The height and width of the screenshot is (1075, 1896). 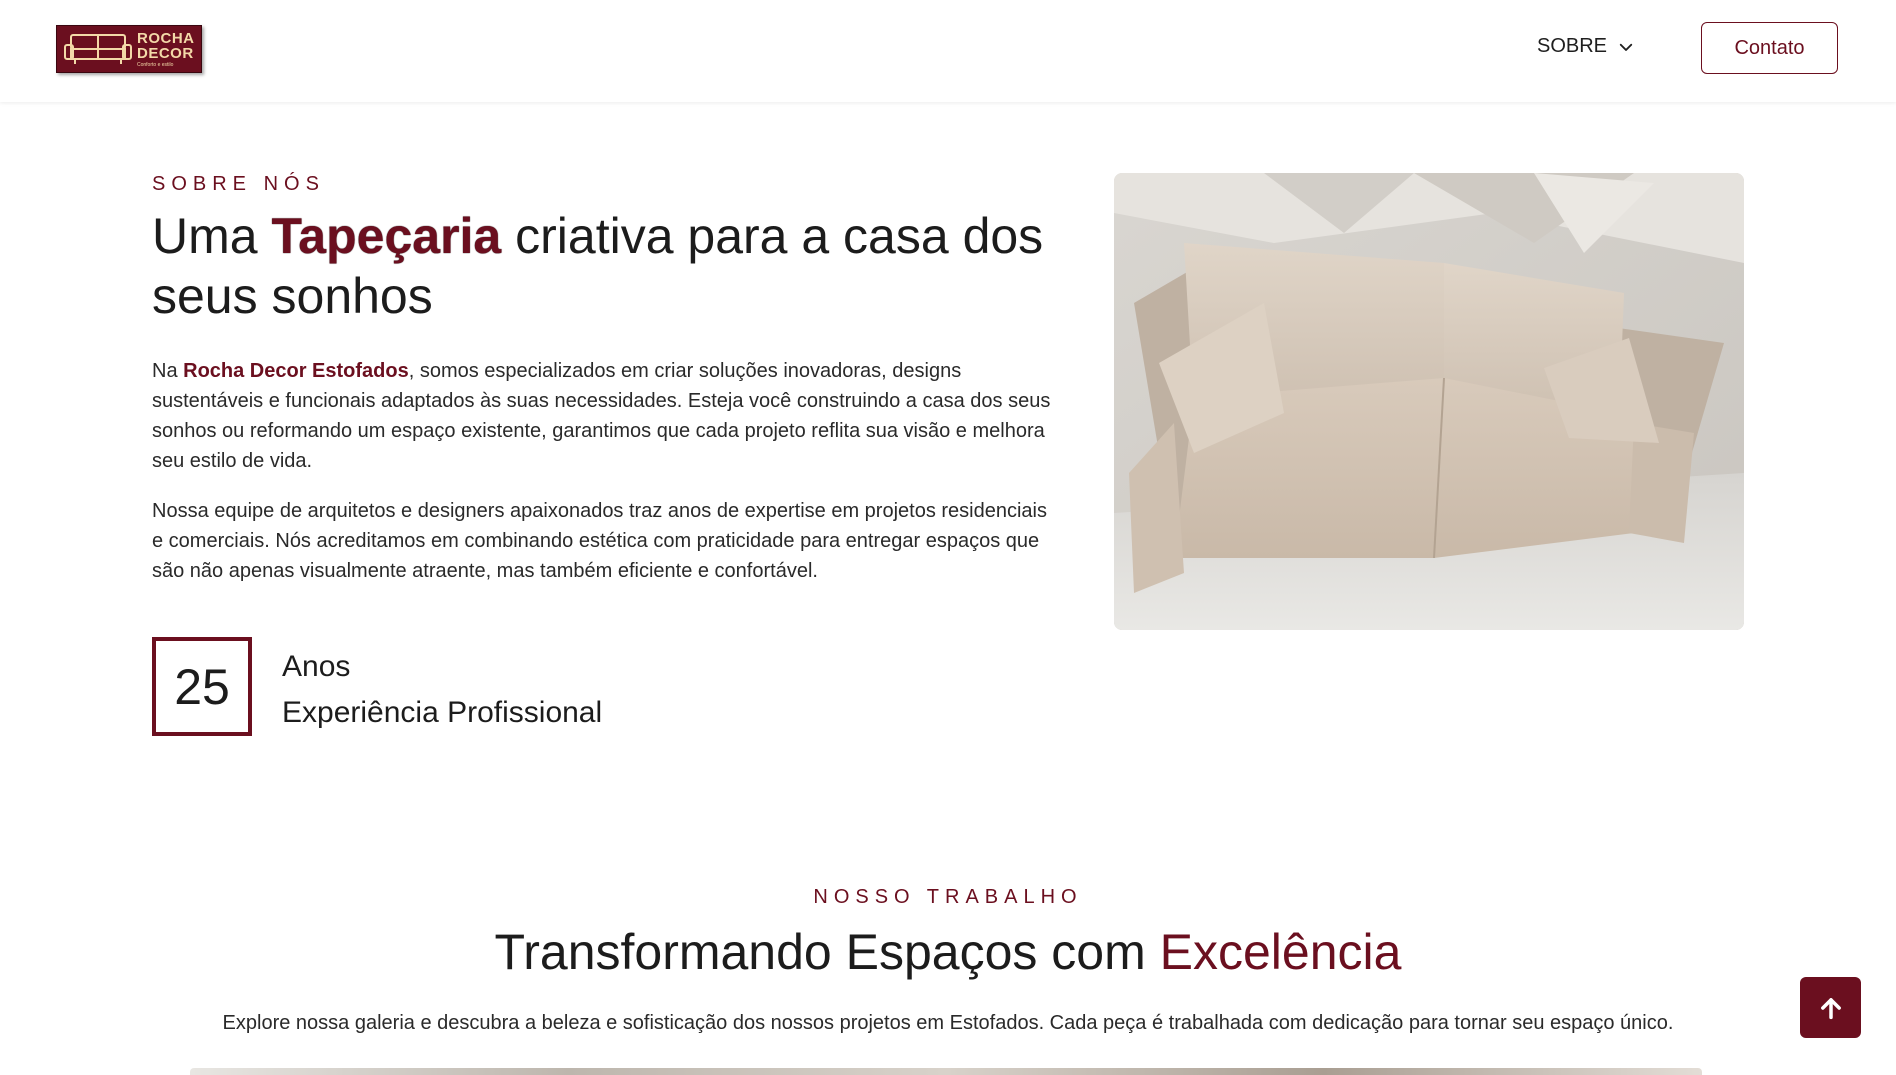 I want to click on work-title-highlight: Excelência, so click(x=1280, y=952).